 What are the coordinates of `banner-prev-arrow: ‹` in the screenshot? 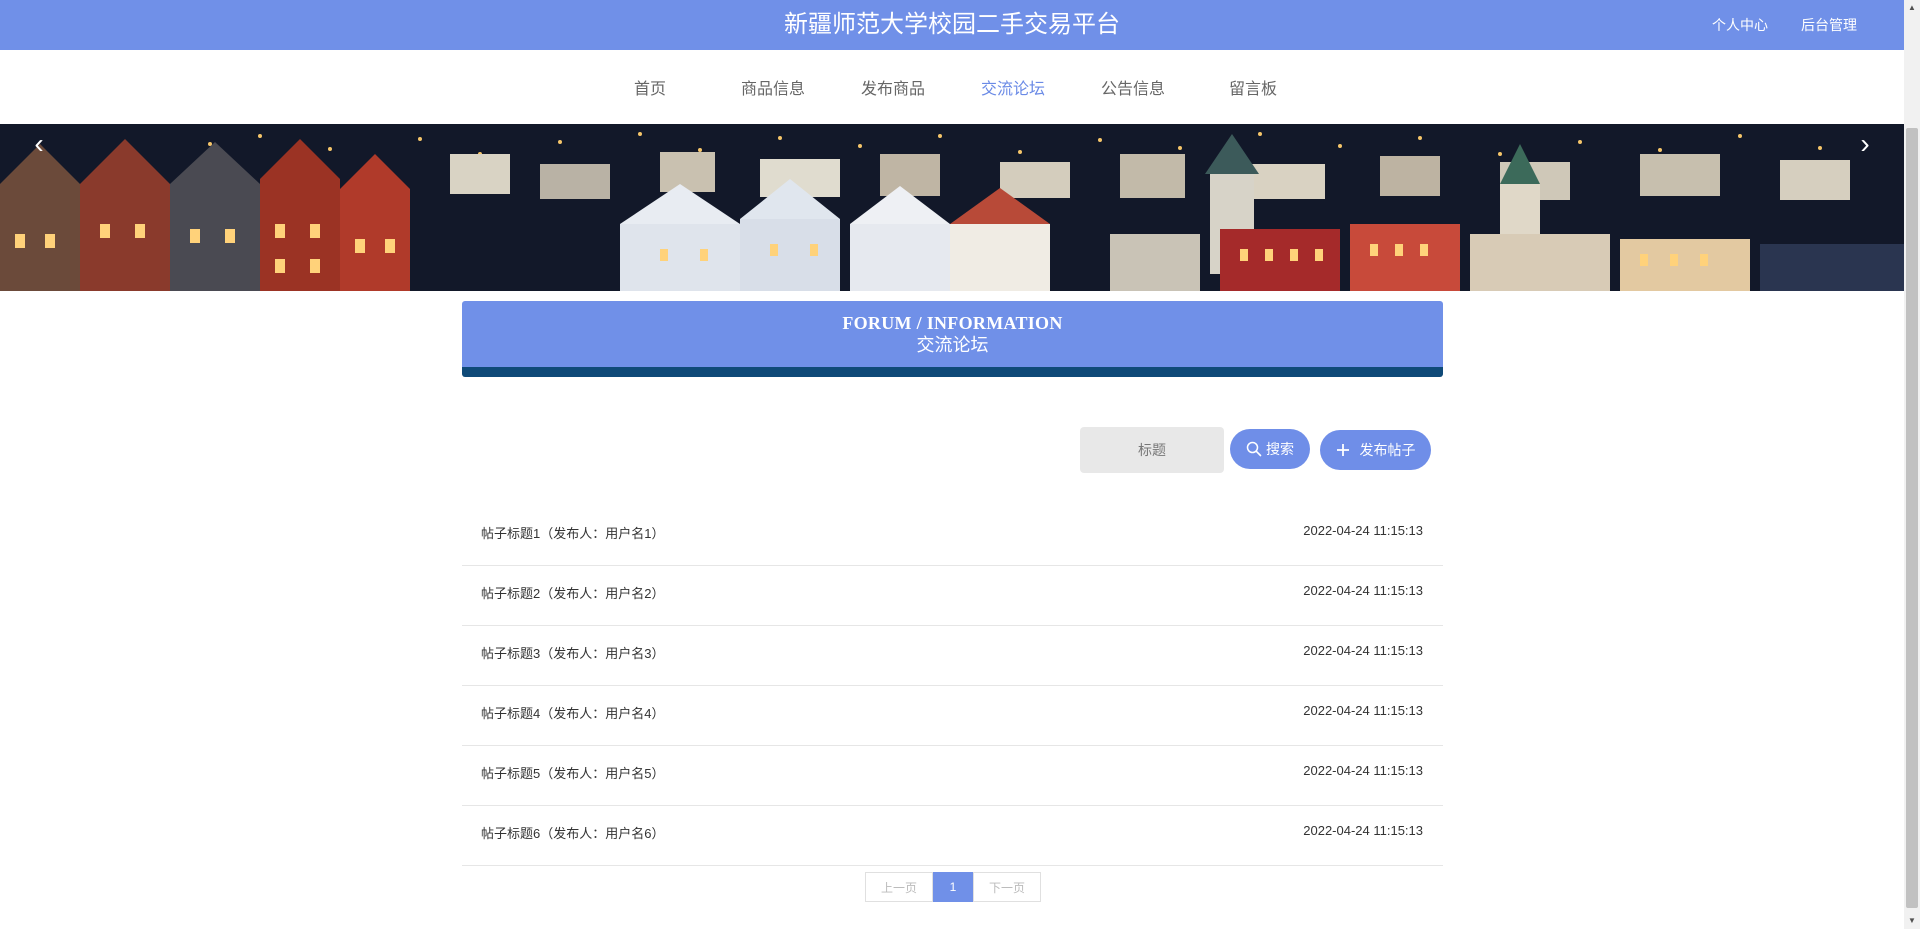 It's located at (39, 145).